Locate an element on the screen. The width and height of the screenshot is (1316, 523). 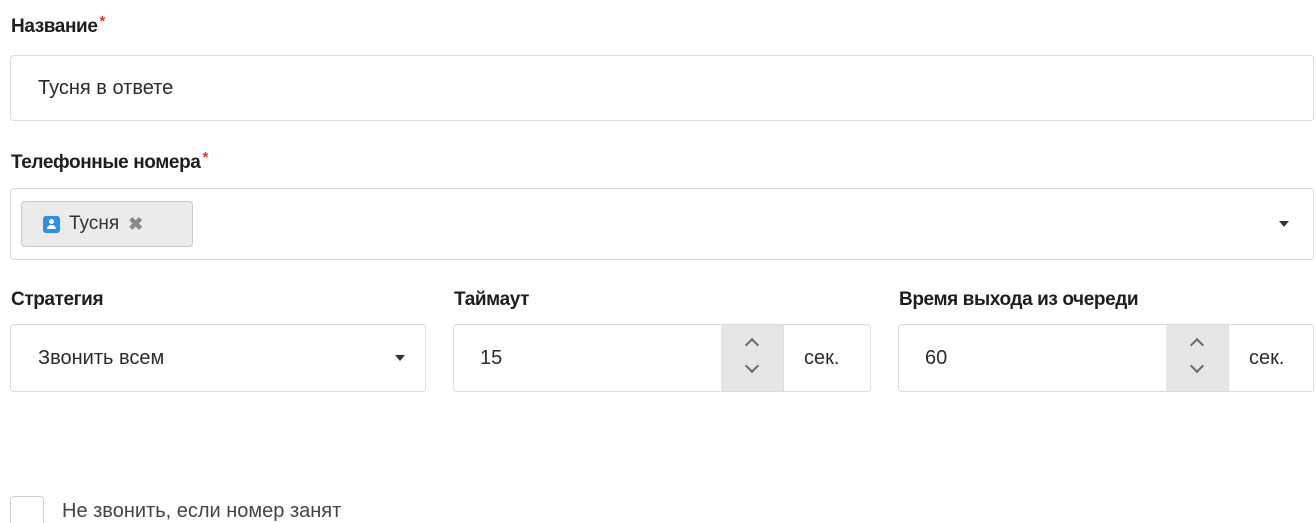
phones-label: Телефонные номера * is located at coordinates (109, 161).